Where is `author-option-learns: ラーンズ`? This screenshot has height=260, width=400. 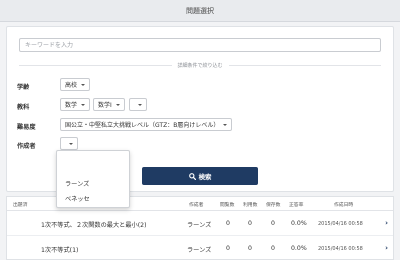
author-option-learns: ラーンズ is located at coordinates (77, 183).